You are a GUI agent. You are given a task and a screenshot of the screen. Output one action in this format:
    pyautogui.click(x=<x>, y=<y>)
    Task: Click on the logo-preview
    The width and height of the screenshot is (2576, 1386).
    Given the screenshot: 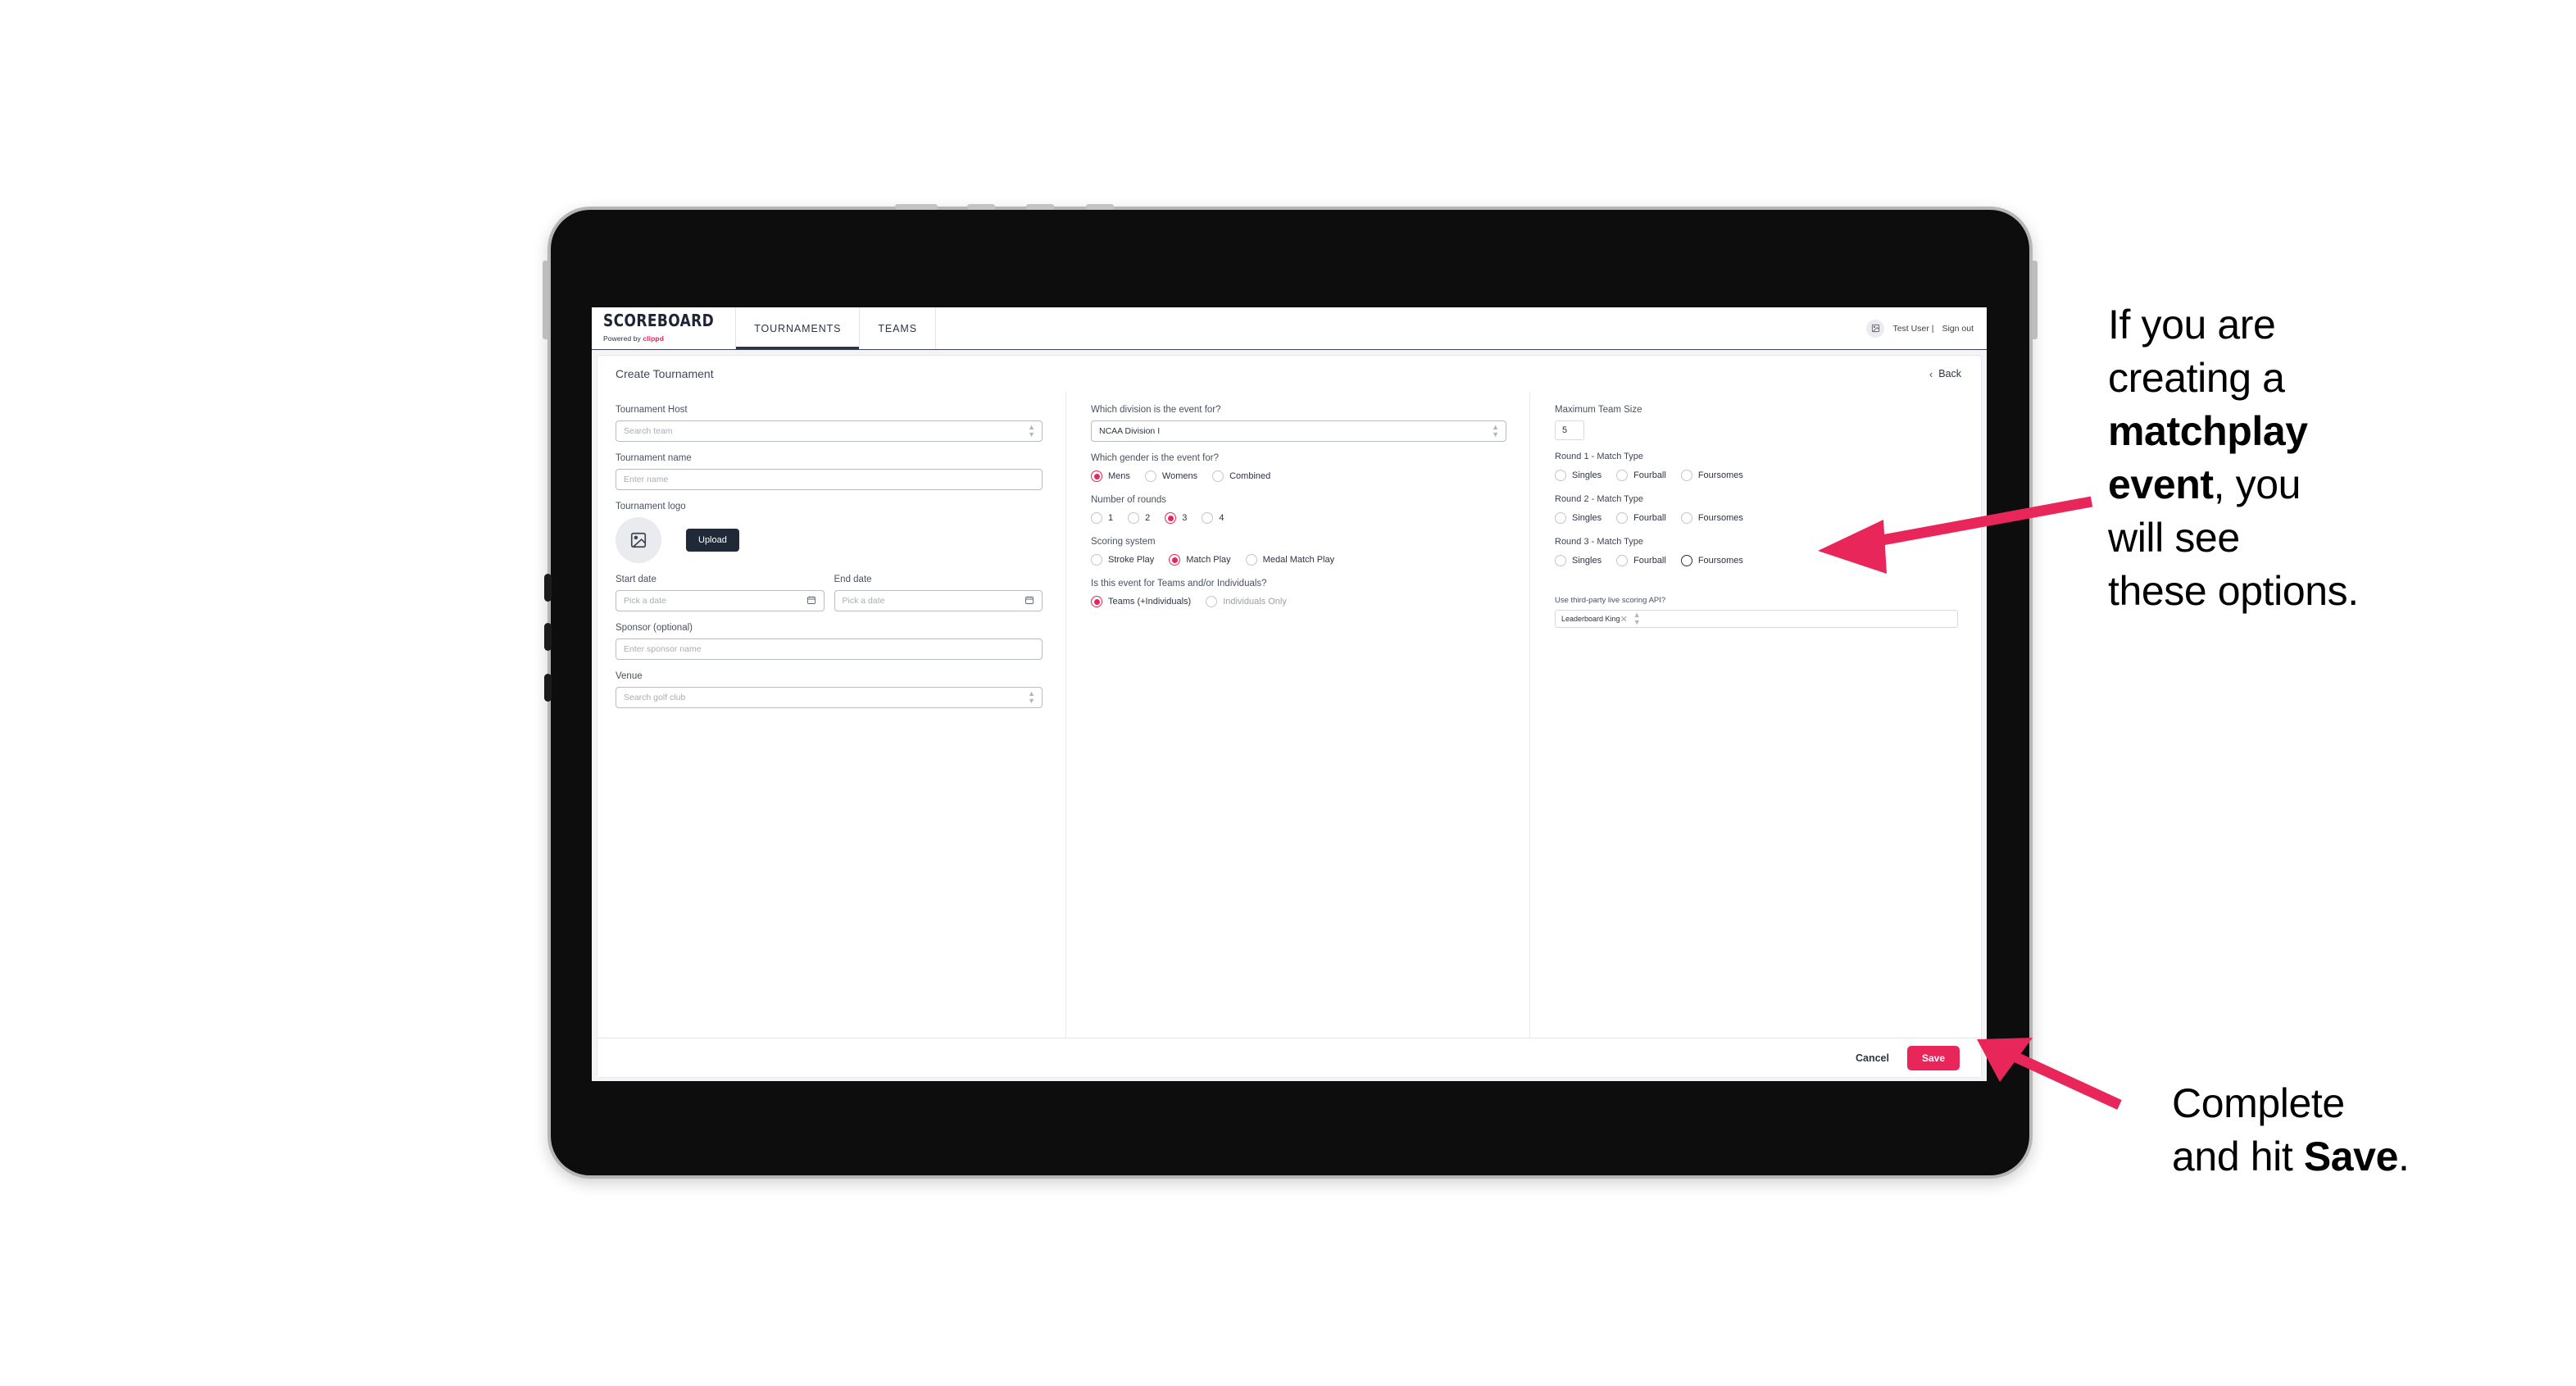 What is the action you would take?
    pyautogui.click(x=638, y=540)
    